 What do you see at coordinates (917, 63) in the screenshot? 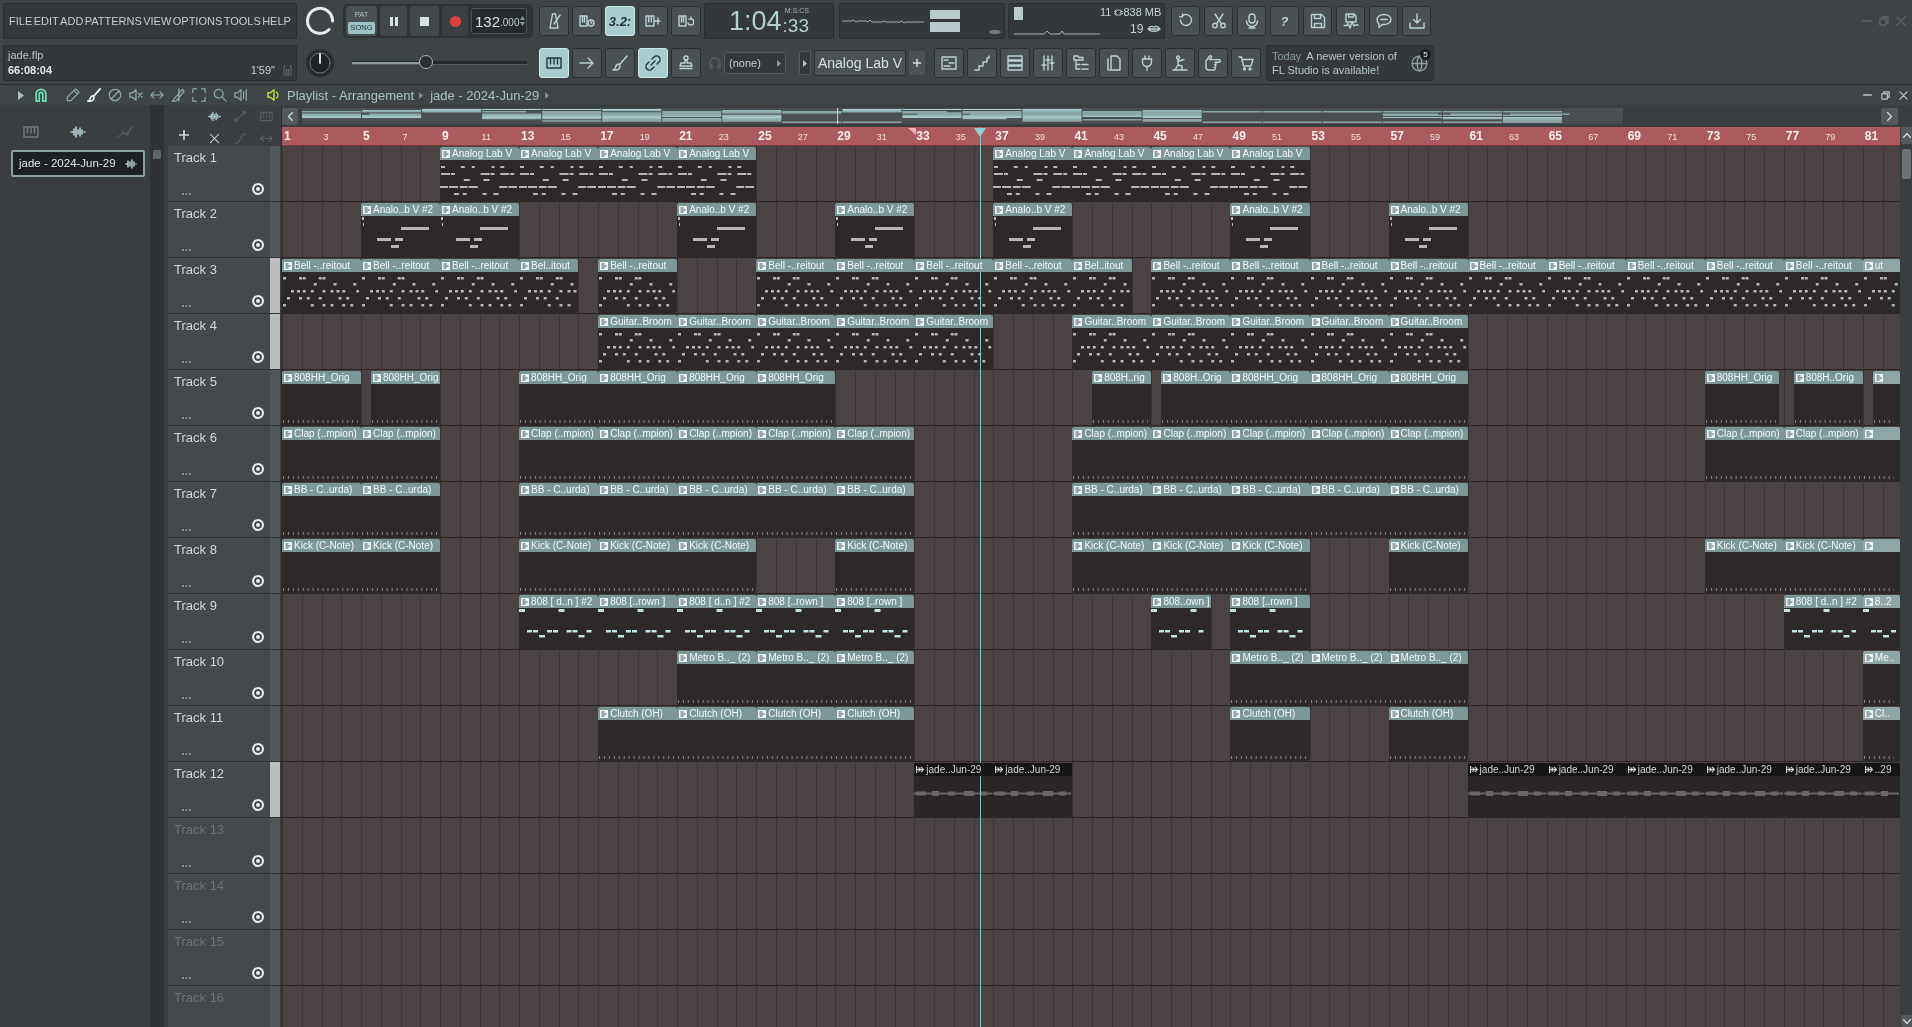
I see `add-channel-button` at bounding box center [917, 63].